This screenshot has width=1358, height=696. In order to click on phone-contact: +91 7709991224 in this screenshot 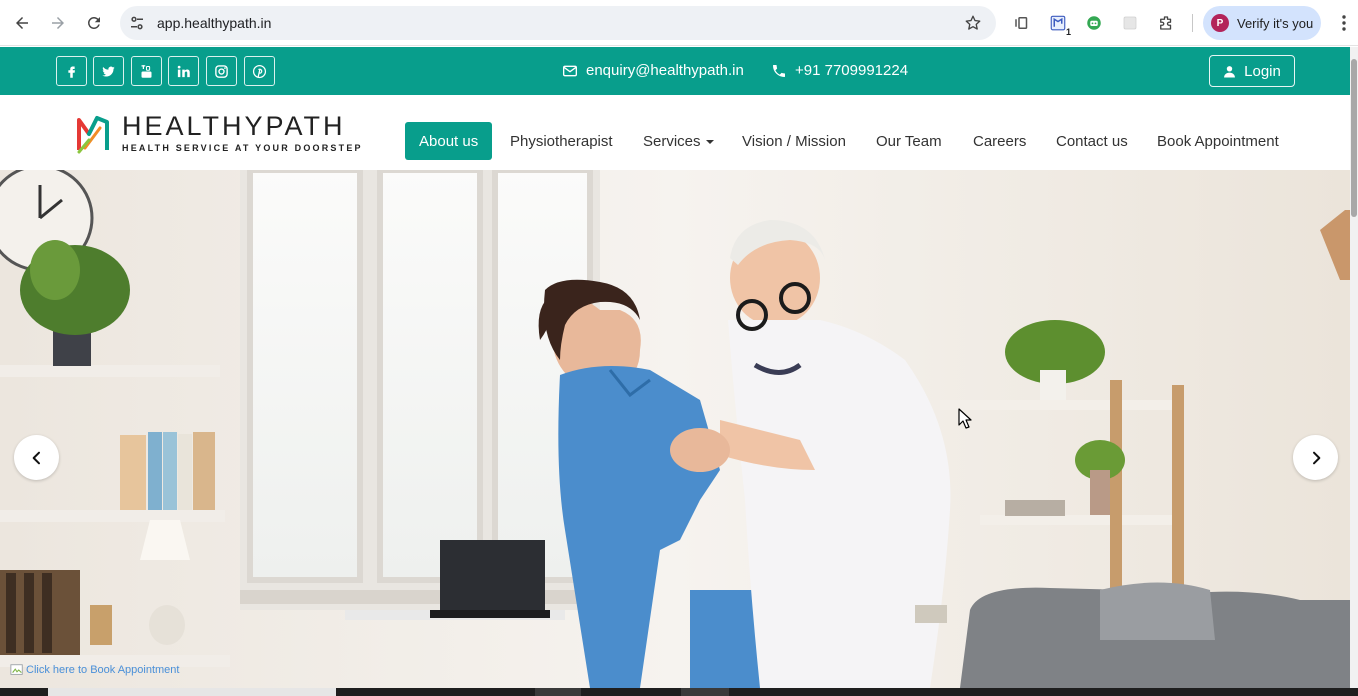, I will do `click(839, 70)`.